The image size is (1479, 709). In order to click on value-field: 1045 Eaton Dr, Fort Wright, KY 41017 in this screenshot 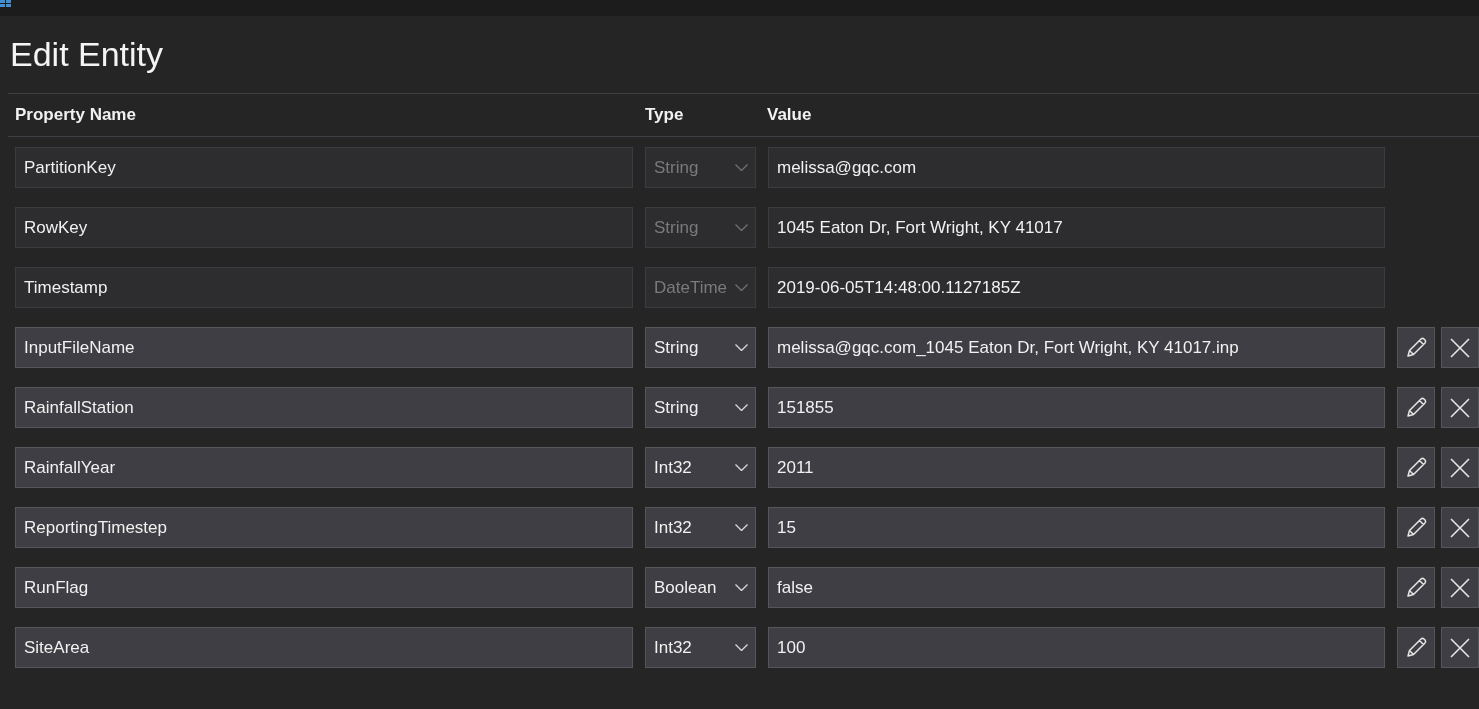, I will do `click(1076, 227)`.